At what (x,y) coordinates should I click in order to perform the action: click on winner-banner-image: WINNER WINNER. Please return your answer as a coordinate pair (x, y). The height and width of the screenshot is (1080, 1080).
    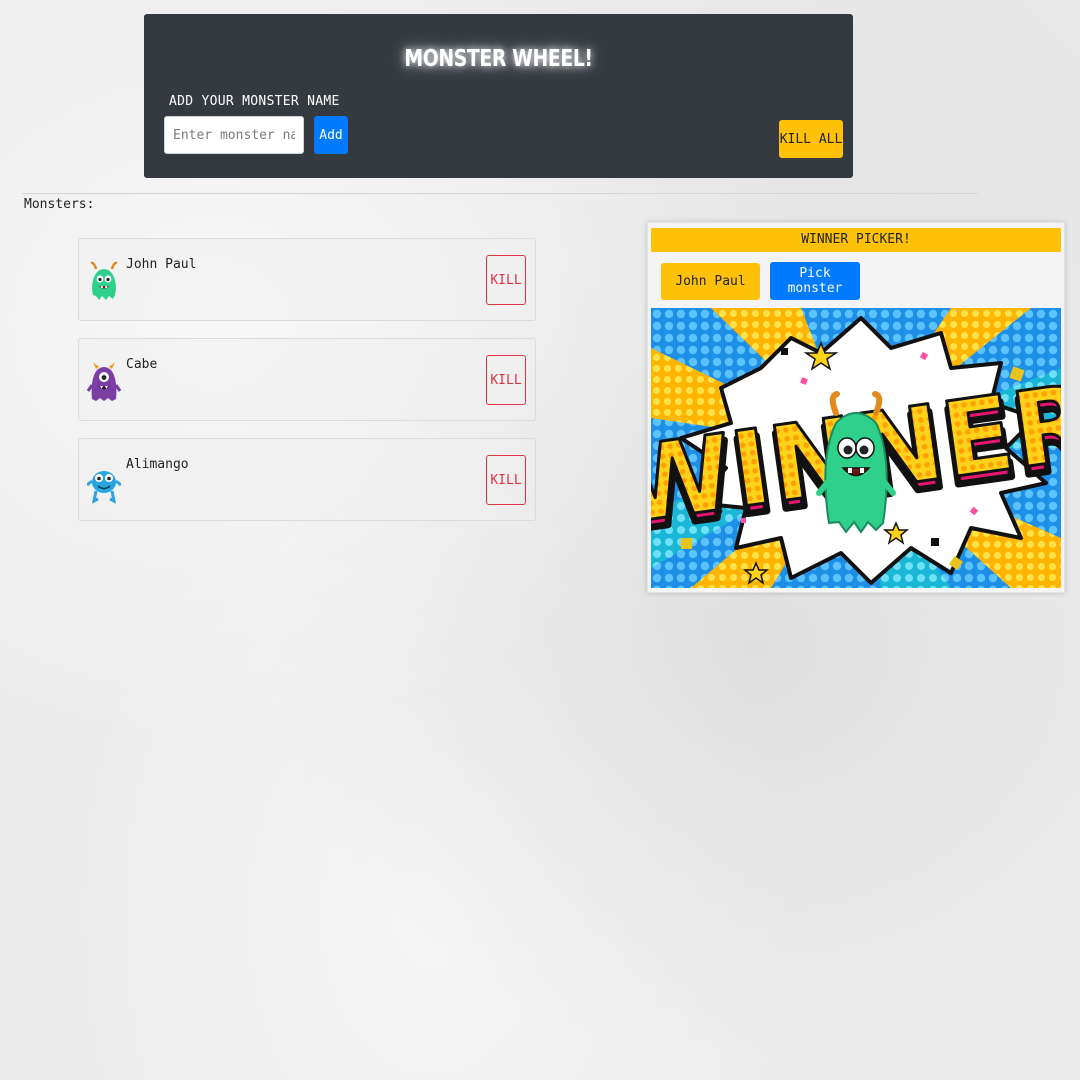
    Looking at the image, I should click on (856, 448).